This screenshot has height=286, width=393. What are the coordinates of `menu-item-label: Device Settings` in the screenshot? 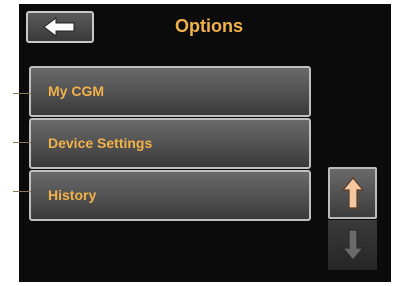 It's located at (100, 143).